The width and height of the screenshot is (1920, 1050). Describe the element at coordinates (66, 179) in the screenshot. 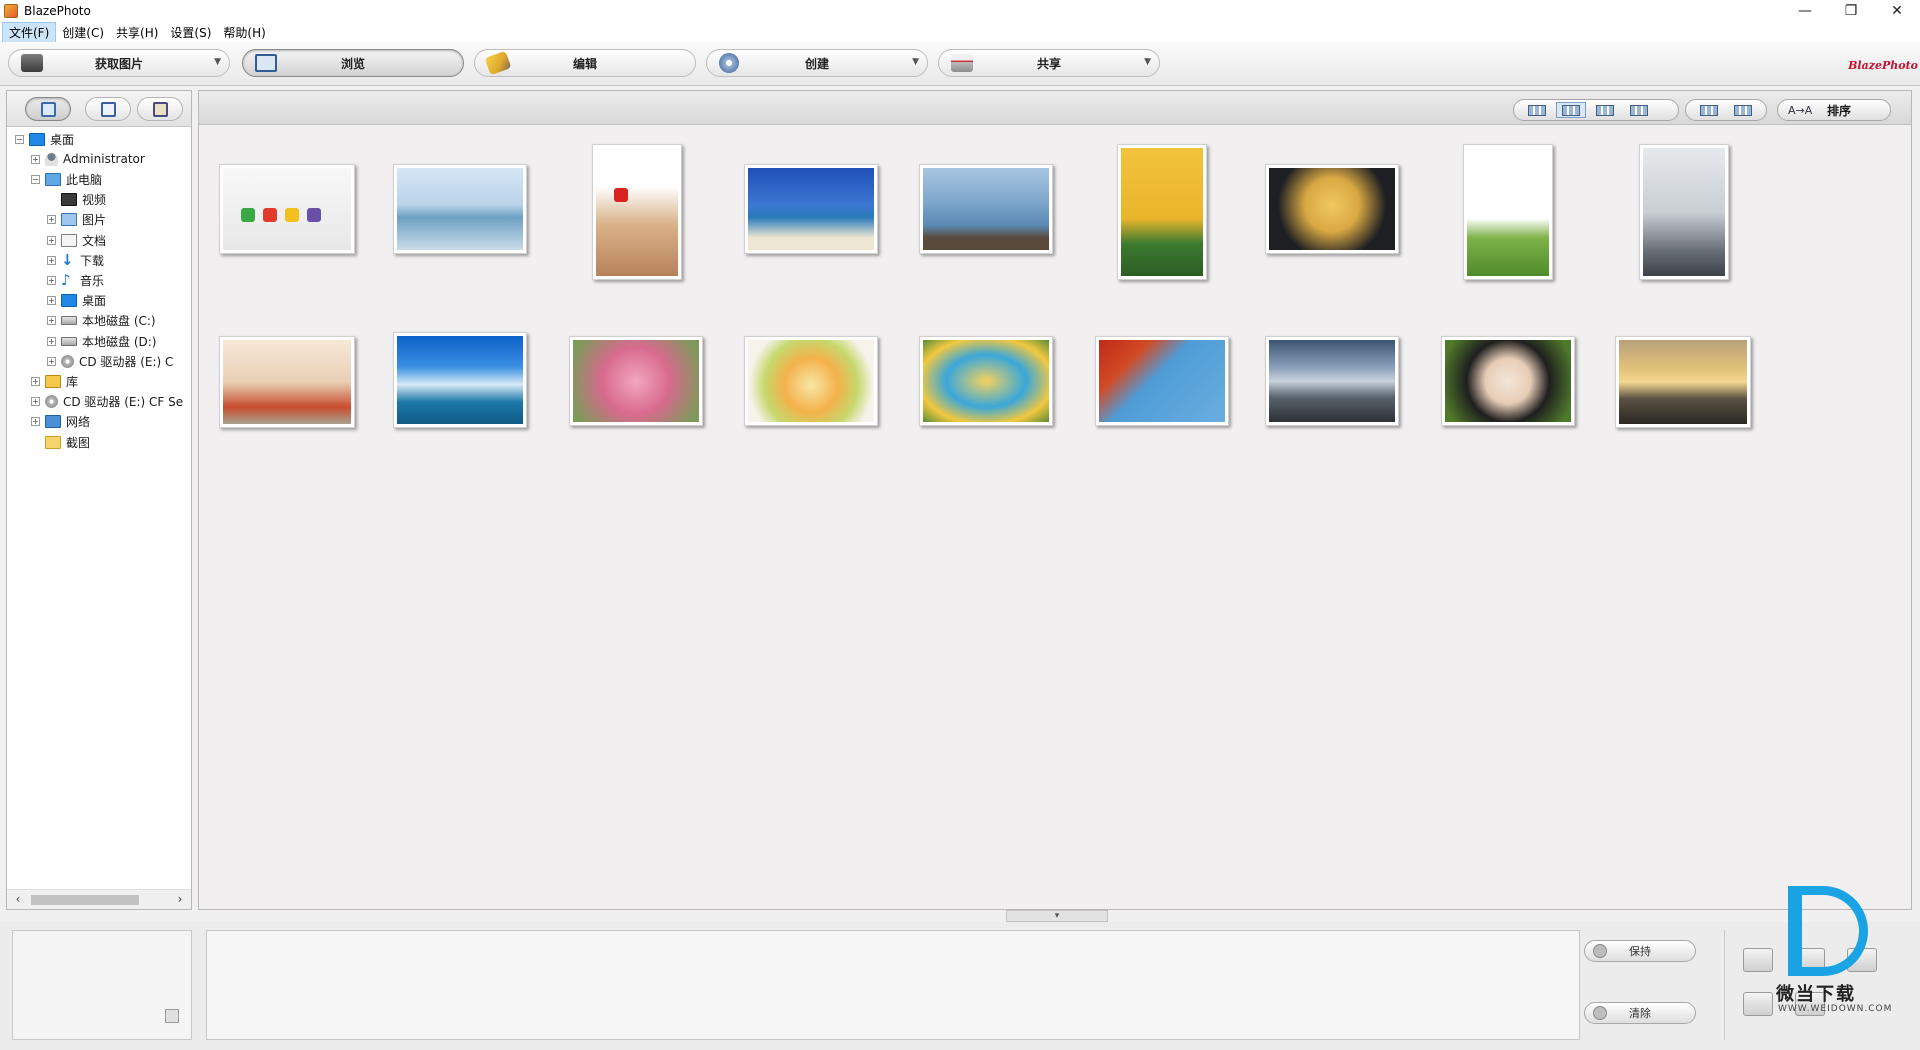

I see `tree-item: − 此电脑` at that location.